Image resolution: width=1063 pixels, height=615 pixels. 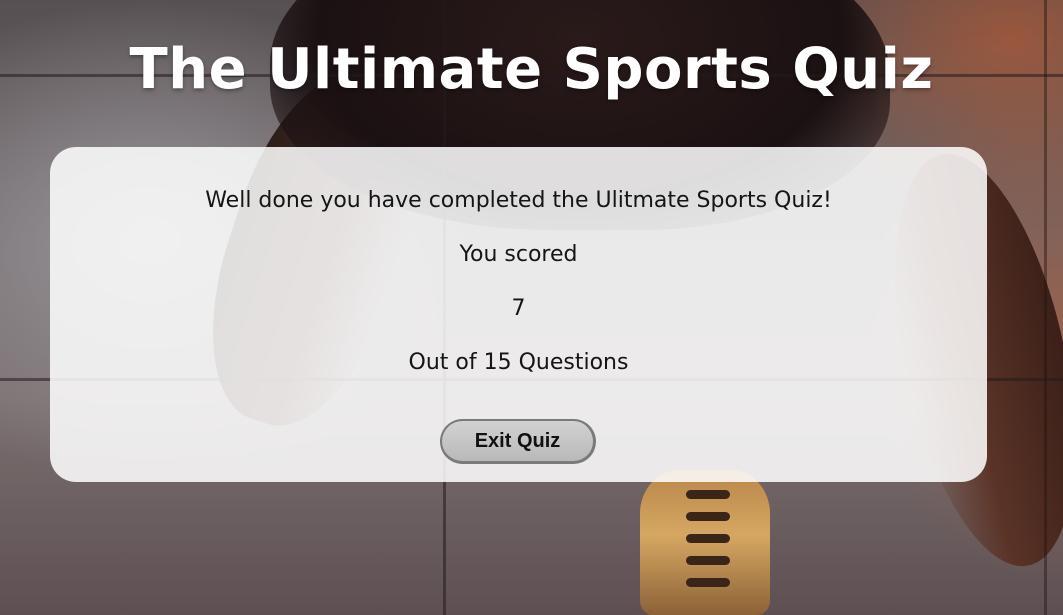 I want to click on scored-label: You scored, so click(x=518, y=254).